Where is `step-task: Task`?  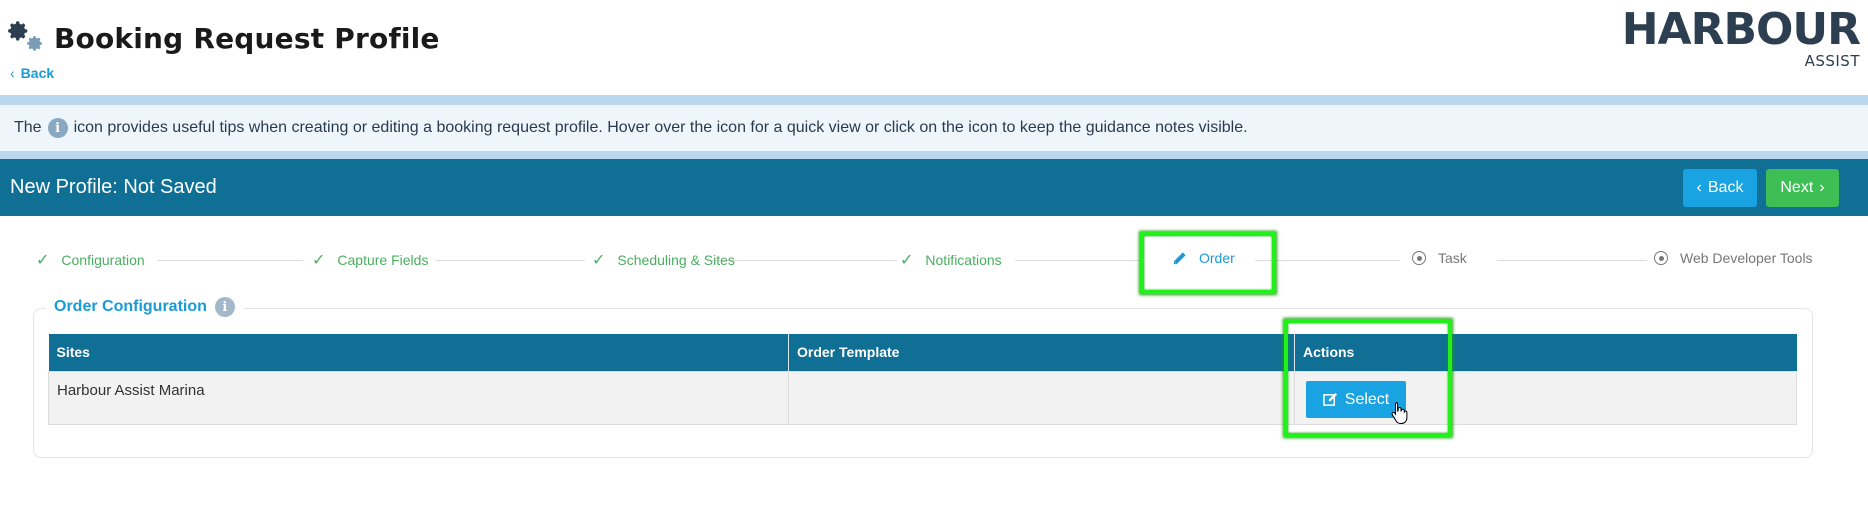 step-task: Task is located at coordinates (1439, 258).